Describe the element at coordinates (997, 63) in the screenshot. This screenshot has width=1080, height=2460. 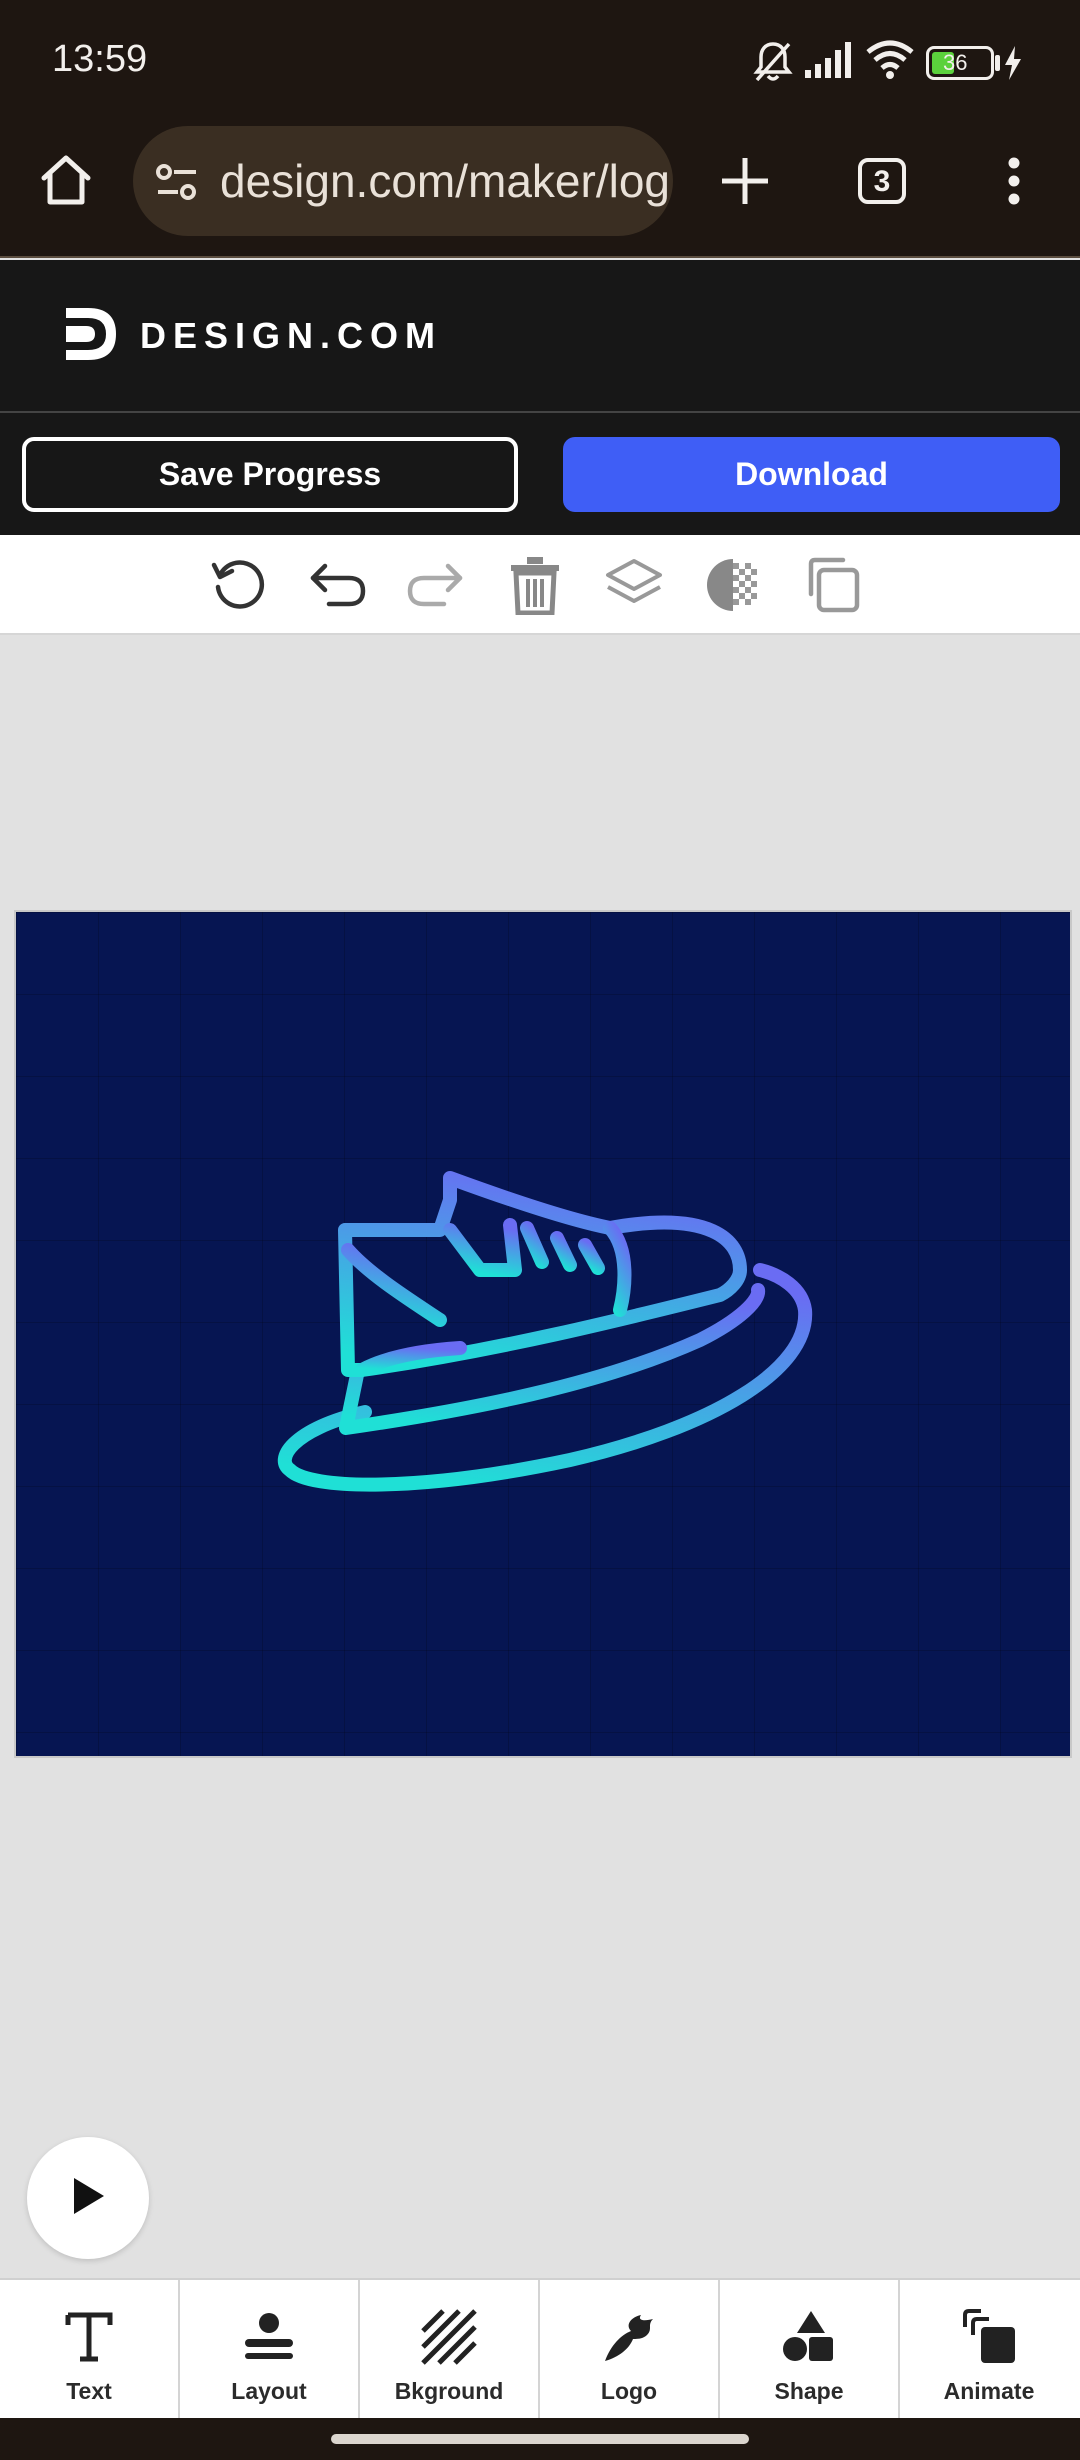
I see `battery-tip` at that location.